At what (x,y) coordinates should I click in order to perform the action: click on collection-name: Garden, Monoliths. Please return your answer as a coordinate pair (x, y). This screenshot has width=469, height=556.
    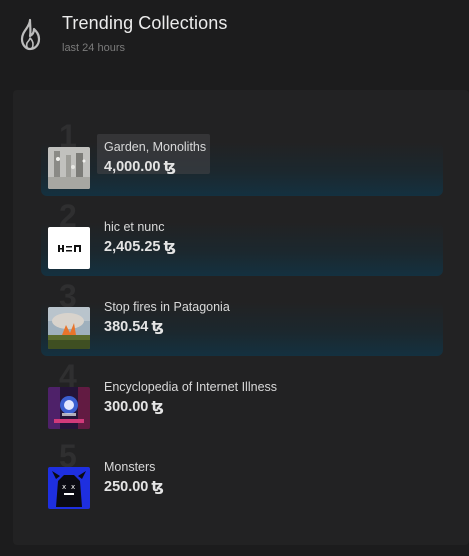
    Looking at the image, I should click on (155, 147).